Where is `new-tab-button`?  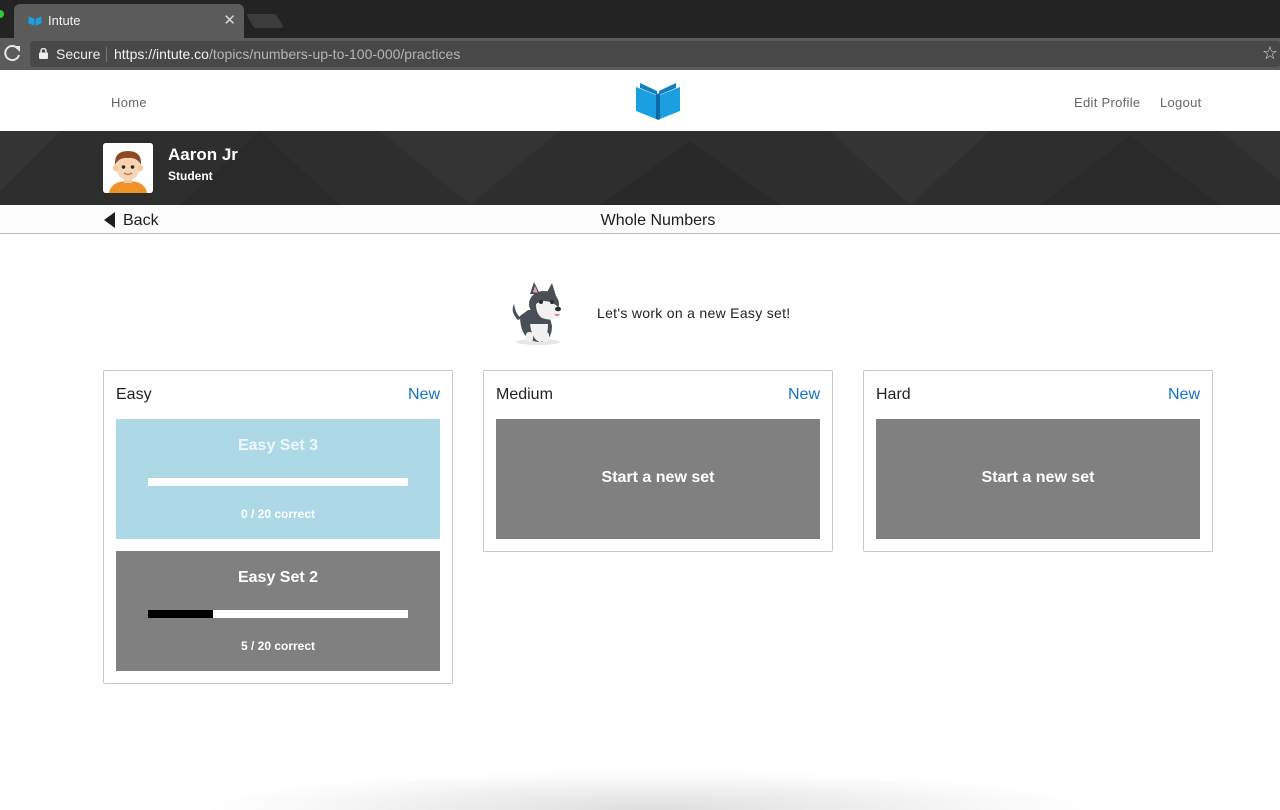 new-tab-button is located at coordinates (265, 21).